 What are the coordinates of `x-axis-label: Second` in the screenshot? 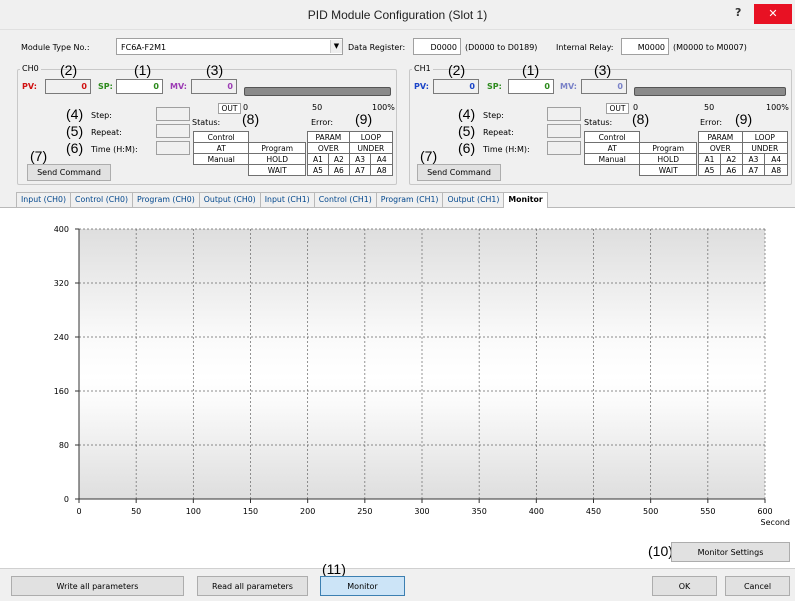 It's located at (775, 522).